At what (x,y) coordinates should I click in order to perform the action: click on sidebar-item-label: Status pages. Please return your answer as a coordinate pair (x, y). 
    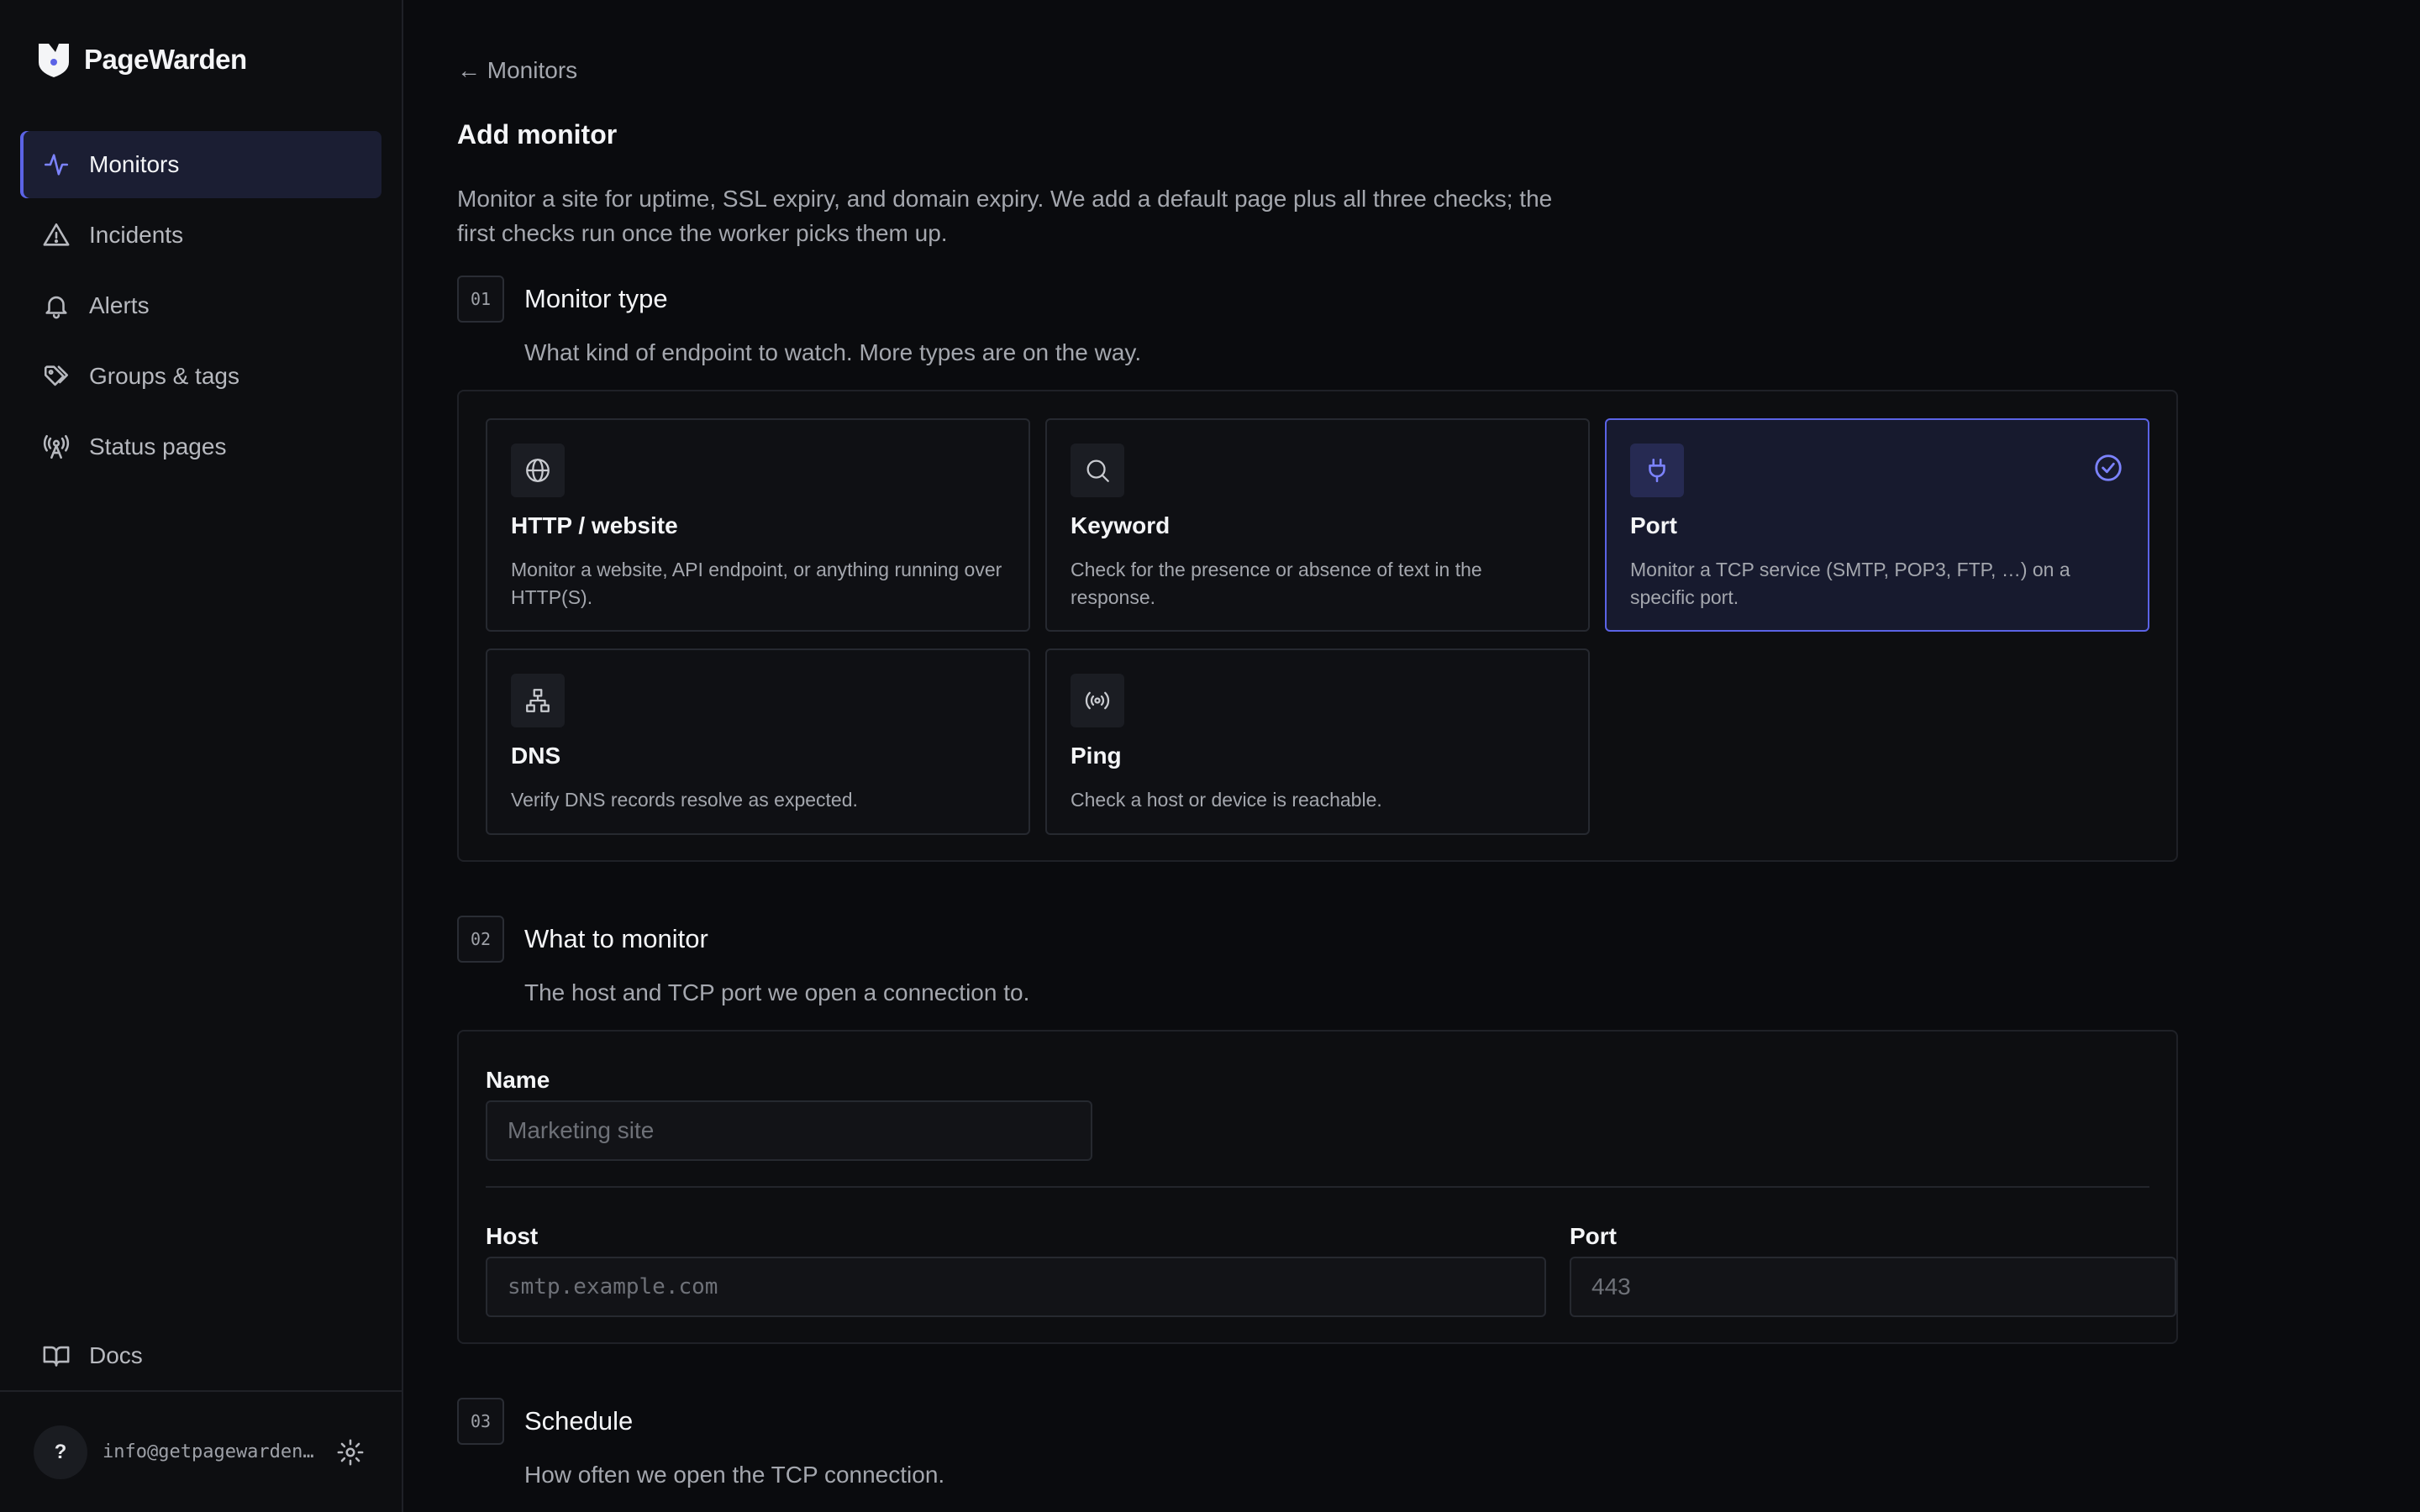
    Looking at the image, I should click on (158, 446).